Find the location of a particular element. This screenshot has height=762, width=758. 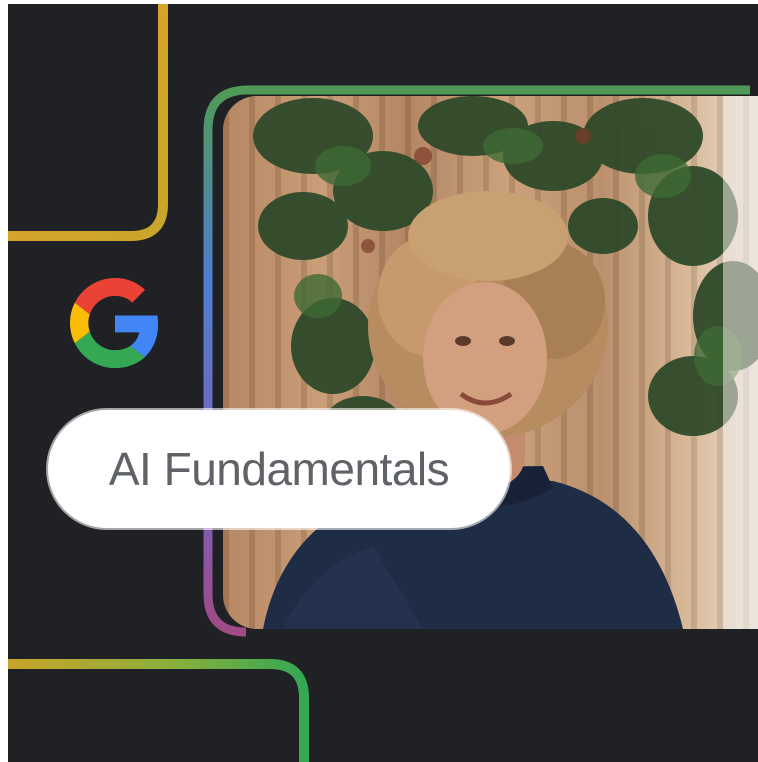

frame-bottom-left is located at coordinates (158, 710).